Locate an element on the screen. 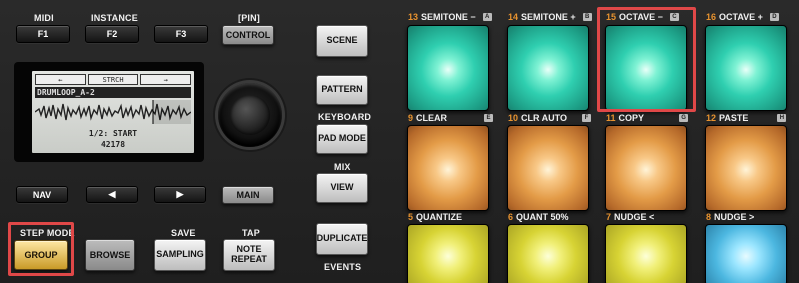 The image size is (799, 283). sampling-button: SAMPLING is located at coordinates (180, 255).